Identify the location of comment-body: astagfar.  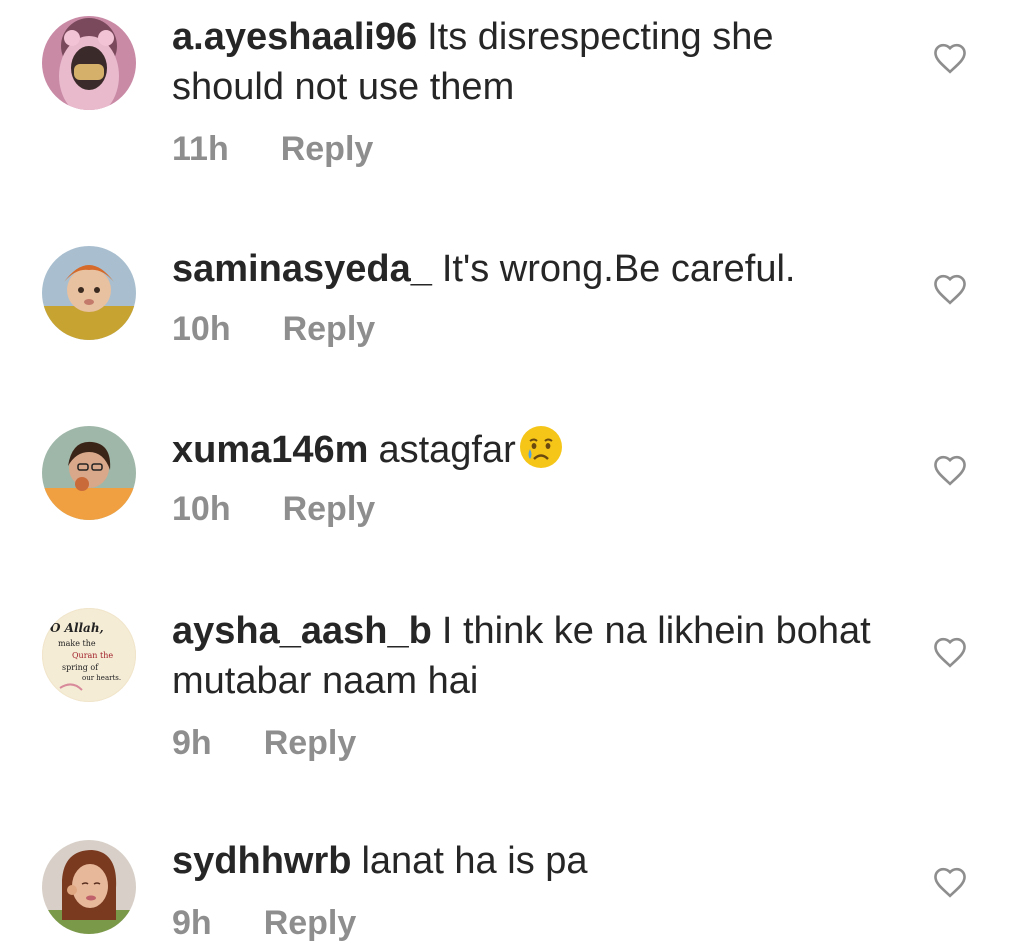
(447, 450).